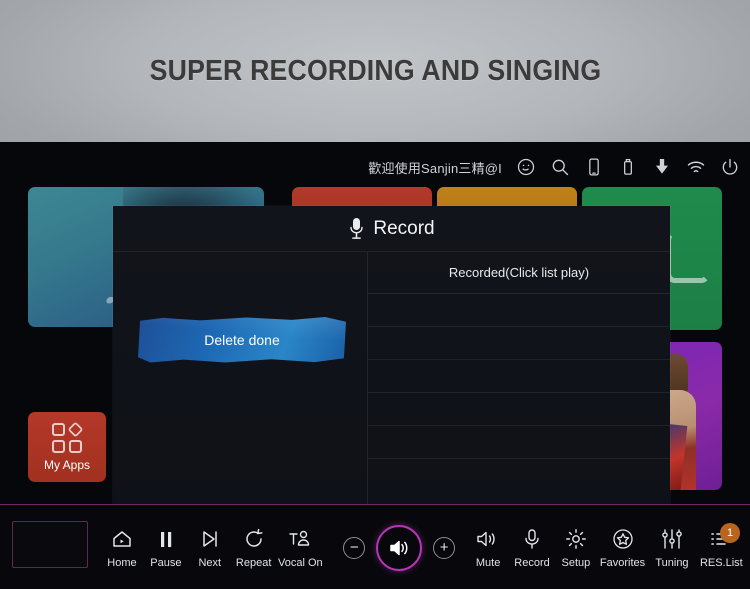 The width and height of the screenshot is (750, 589). Describe the element at coordinates (730, 167) in the screenshot. I see `power-icon` at that location.